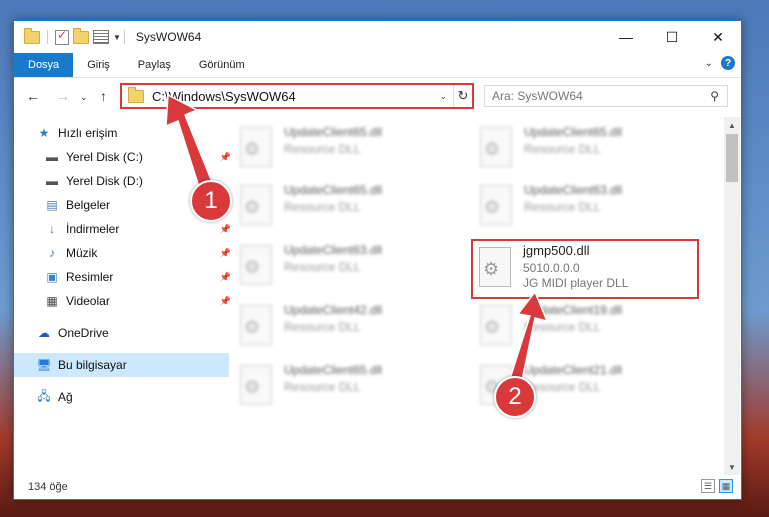 This screenshot has width=769, height=517. I want to click on arrow-to-address-bar, so click(189, 142).